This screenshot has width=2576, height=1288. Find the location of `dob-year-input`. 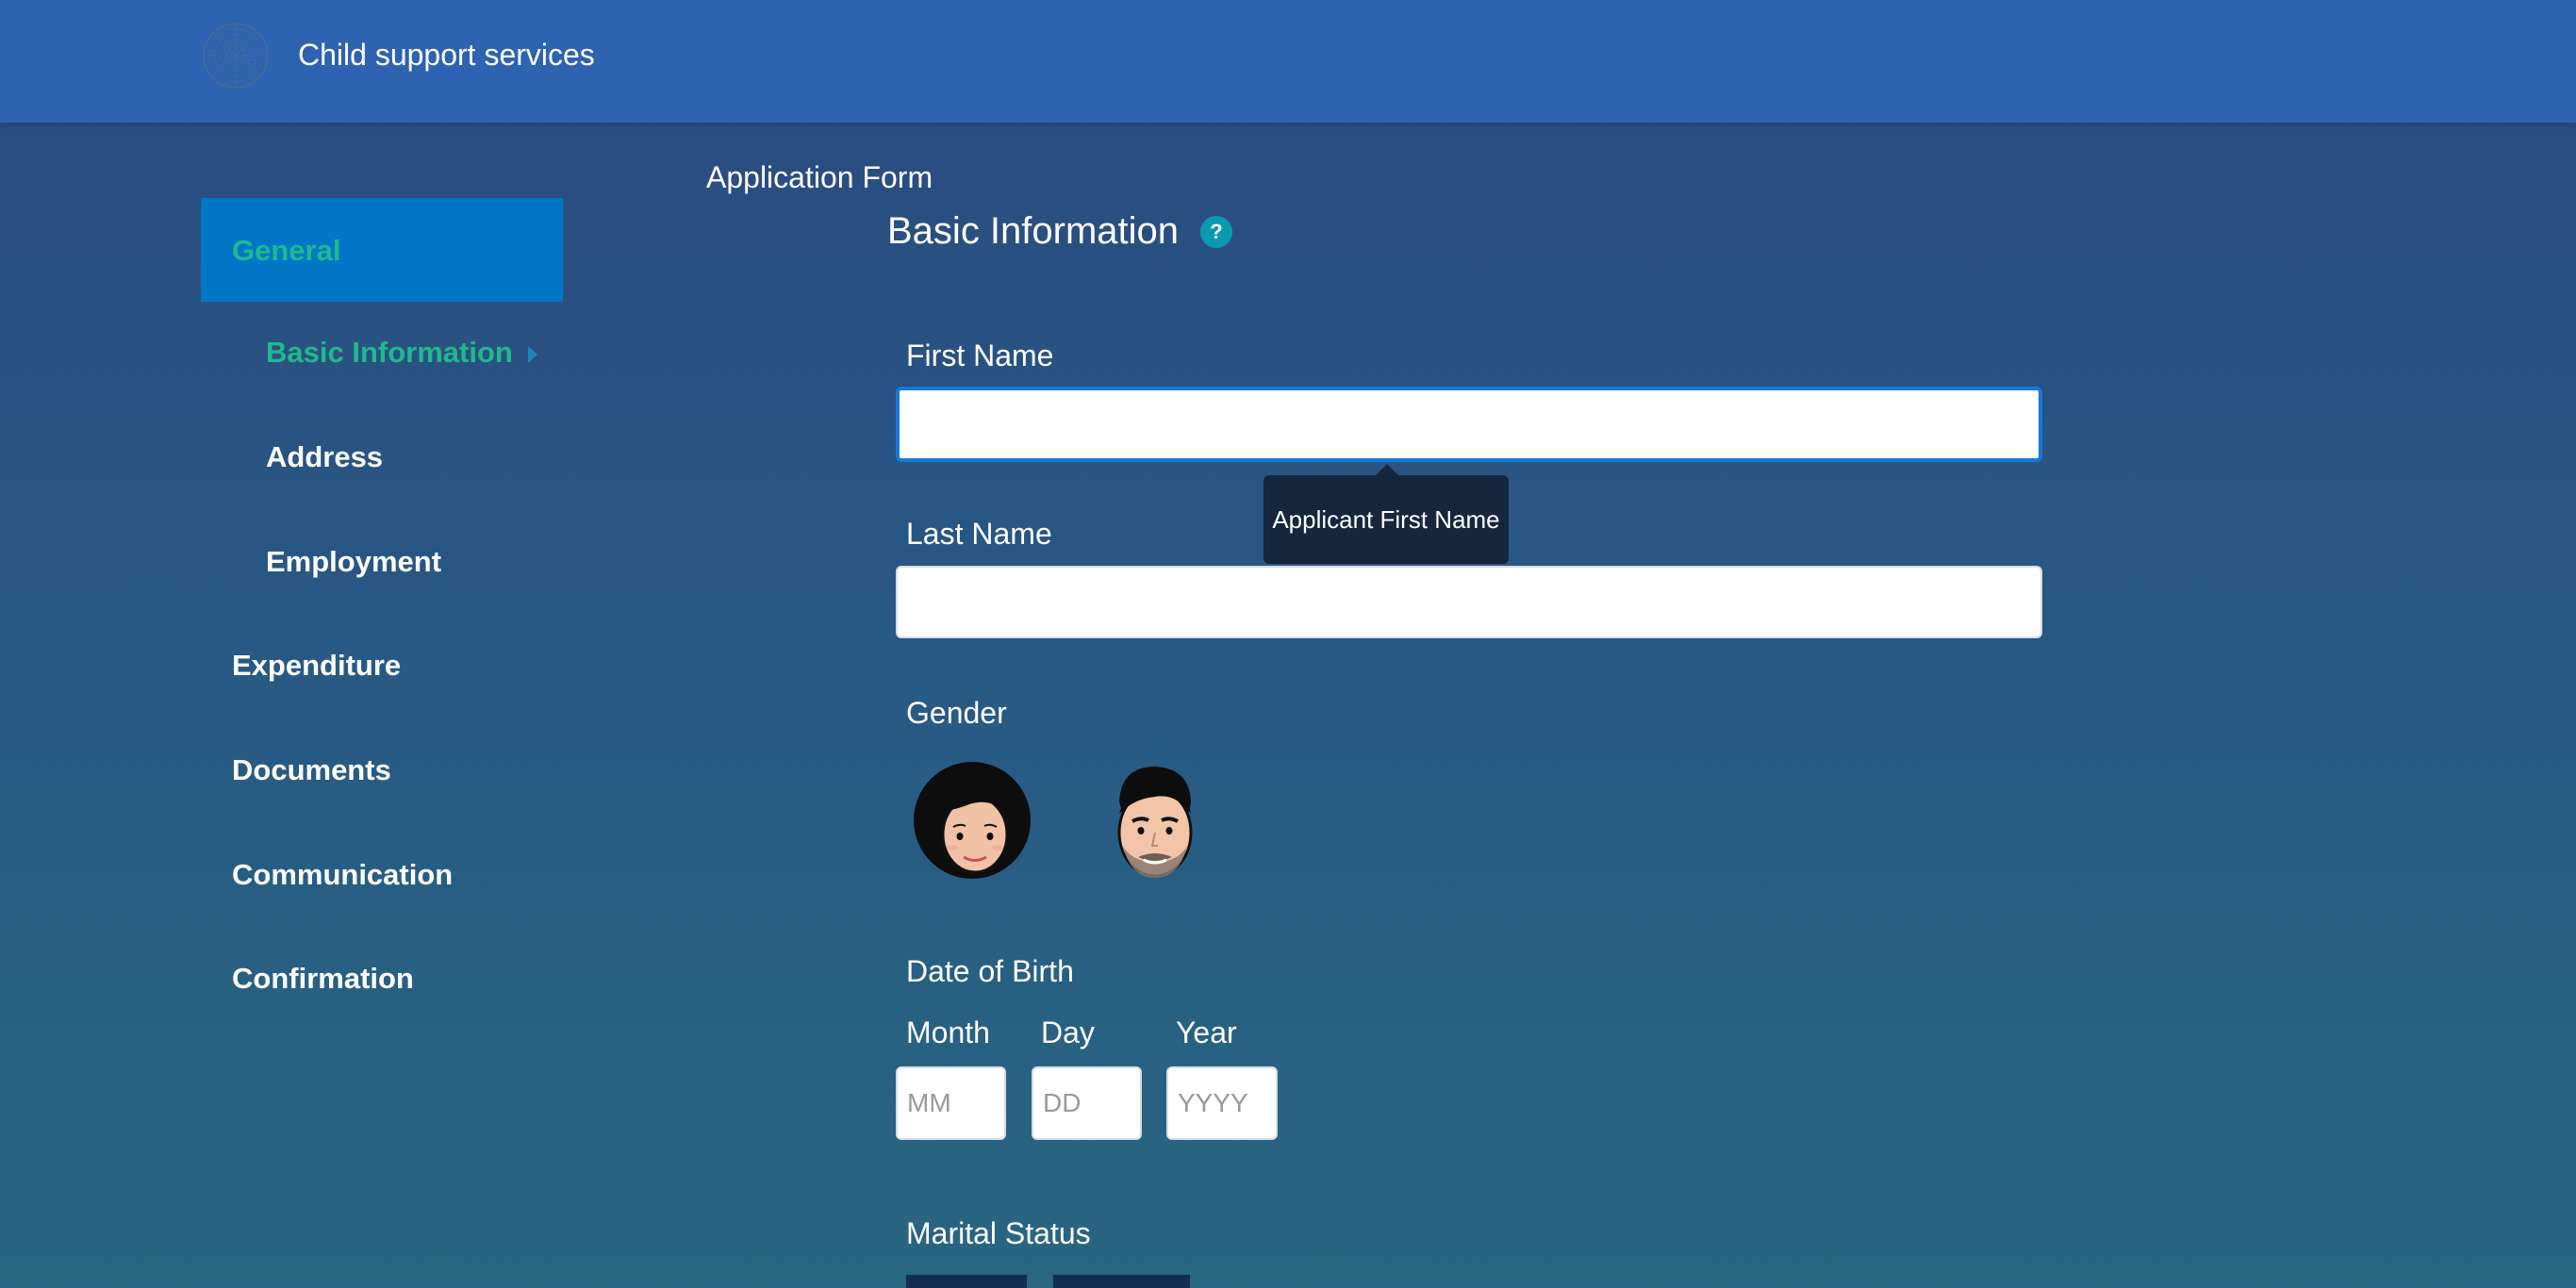

dob-year-input is located at coordinates (1222, 1103).